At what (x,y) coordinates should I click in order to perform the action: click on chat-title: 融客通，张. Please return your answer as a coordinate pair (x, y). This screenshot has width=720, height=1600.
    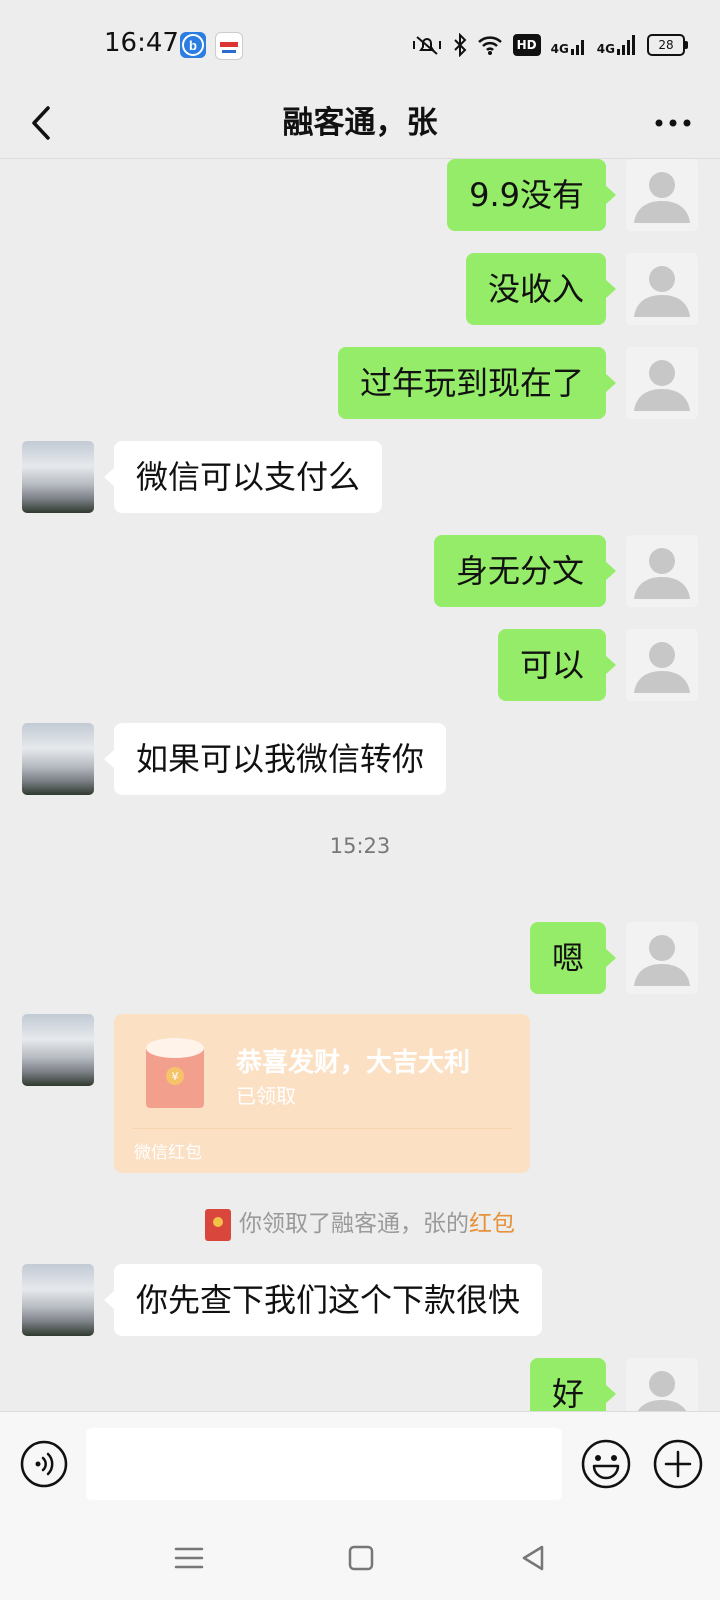
    Looking at the image, I should click on (360, 123).